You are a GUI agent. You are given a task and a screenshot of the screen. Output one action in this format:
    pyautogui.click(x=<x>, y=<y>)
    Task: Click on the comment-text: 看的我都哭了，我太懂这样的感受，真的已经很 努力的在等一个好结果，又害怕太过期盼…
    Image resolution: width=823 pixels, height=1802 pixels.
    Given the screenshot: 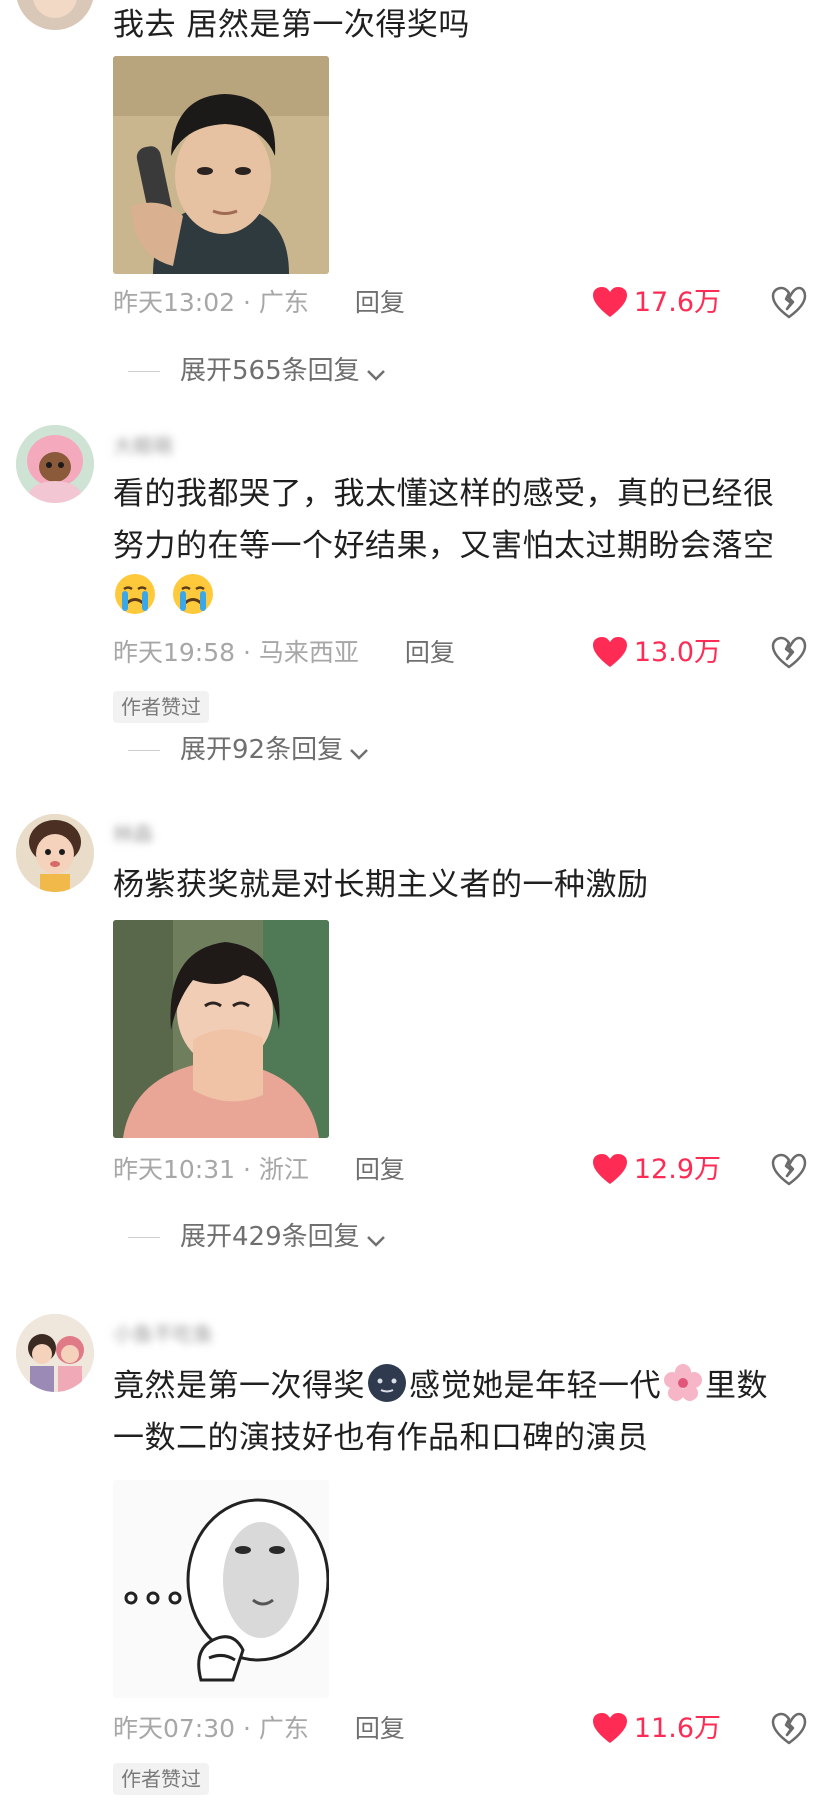 What is the action you would take?
    pyautogui.click(x=463, y=546)
    